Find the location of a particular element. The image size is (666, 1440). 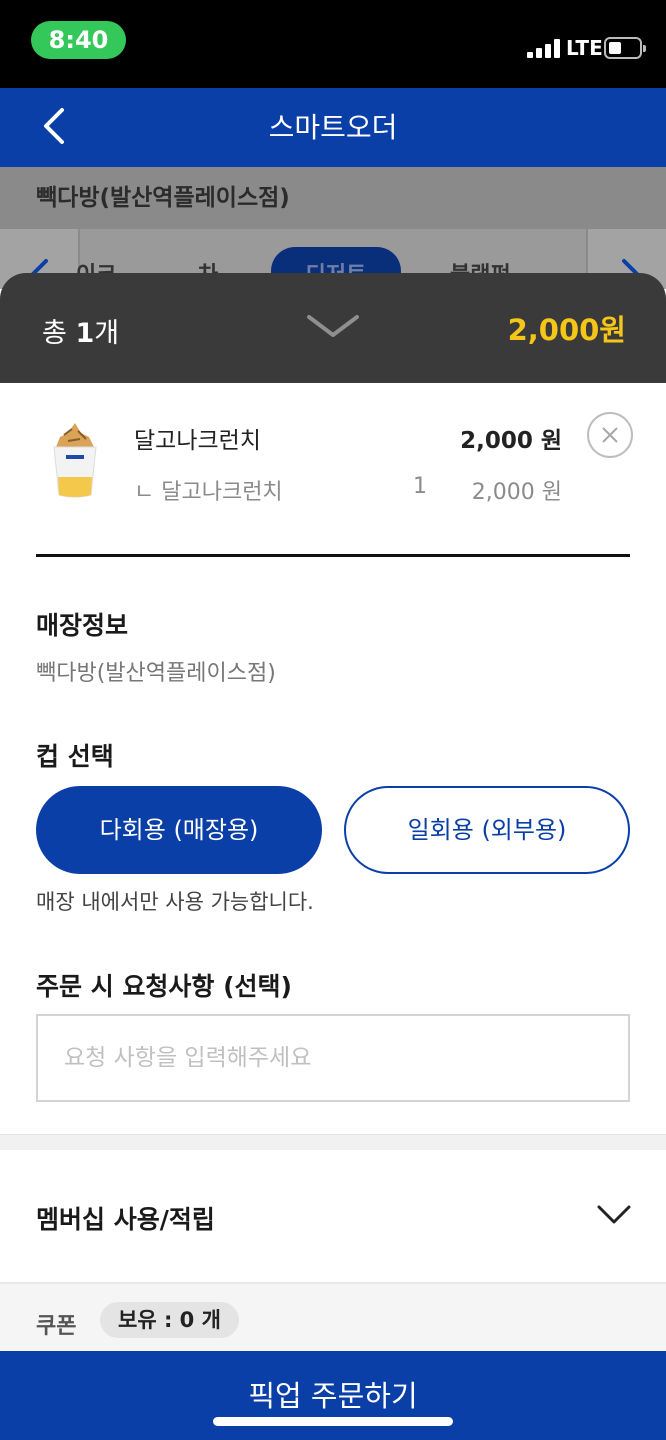

store-bar: 빽다방(발산역플레이스점) is located at coordinates (333, 198).